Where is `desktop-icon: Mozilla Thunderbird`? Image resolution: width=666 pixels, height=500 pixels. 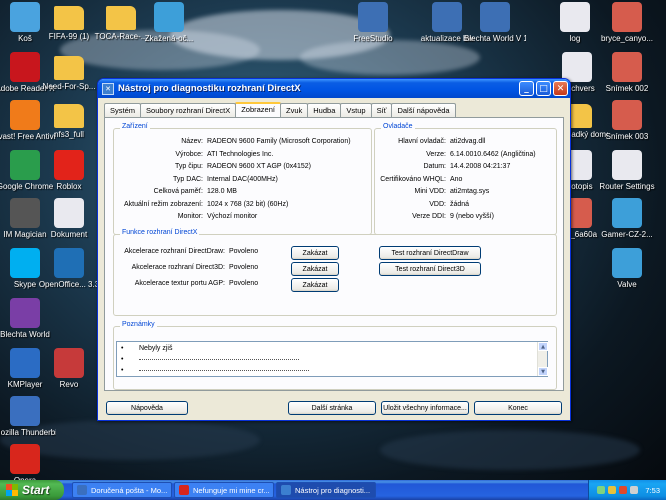
desktop-icon: Mozilla Thunderbird is located at coordinates (28, 417).